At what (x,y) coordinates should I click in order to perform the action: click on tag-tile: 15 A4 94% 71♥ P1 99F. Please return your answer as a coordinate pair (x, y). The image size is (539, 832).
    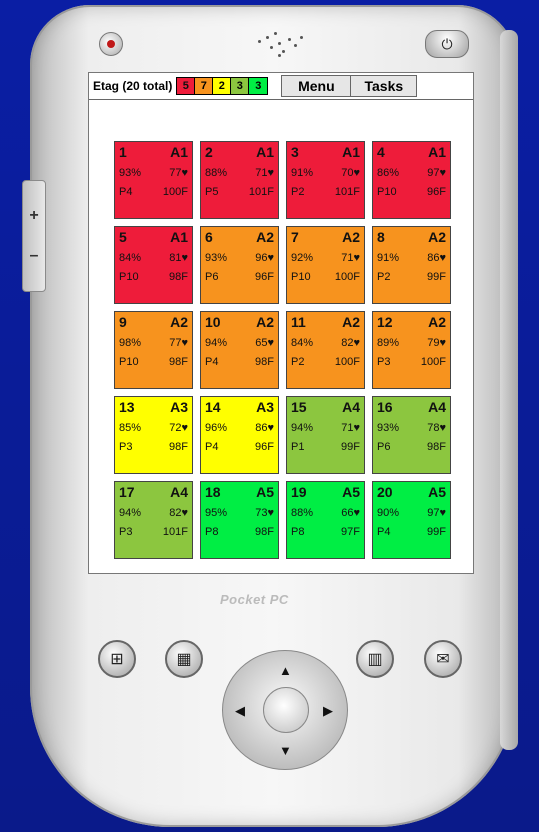
    Looking at the image, I should click on (325, 435).